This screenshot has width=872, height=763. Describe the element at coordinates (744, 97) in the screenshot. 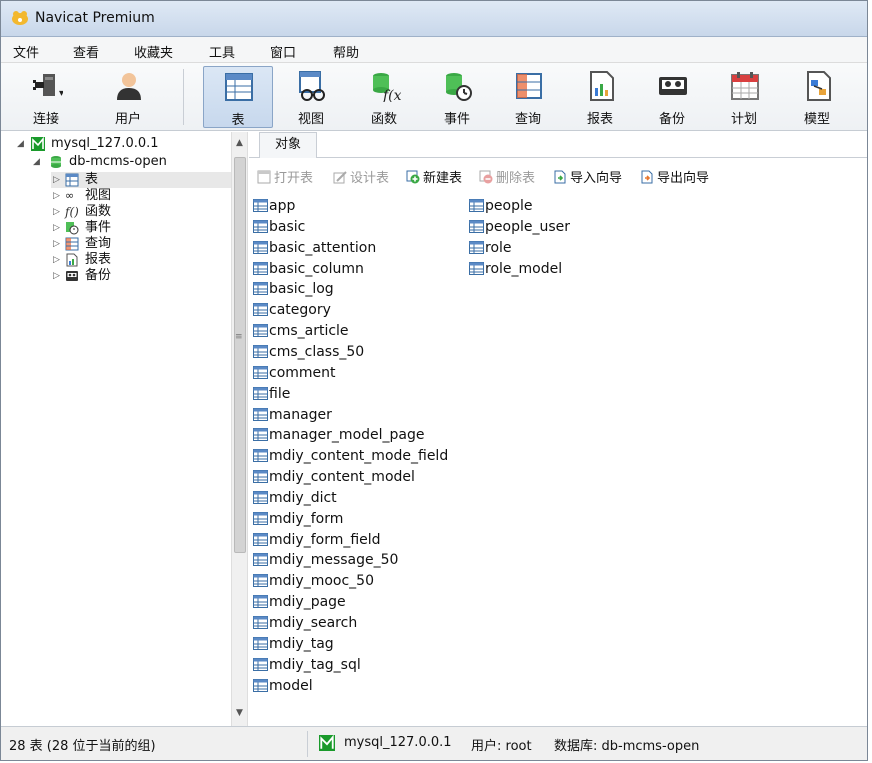

I see `schedule-button: 计划` at that location.